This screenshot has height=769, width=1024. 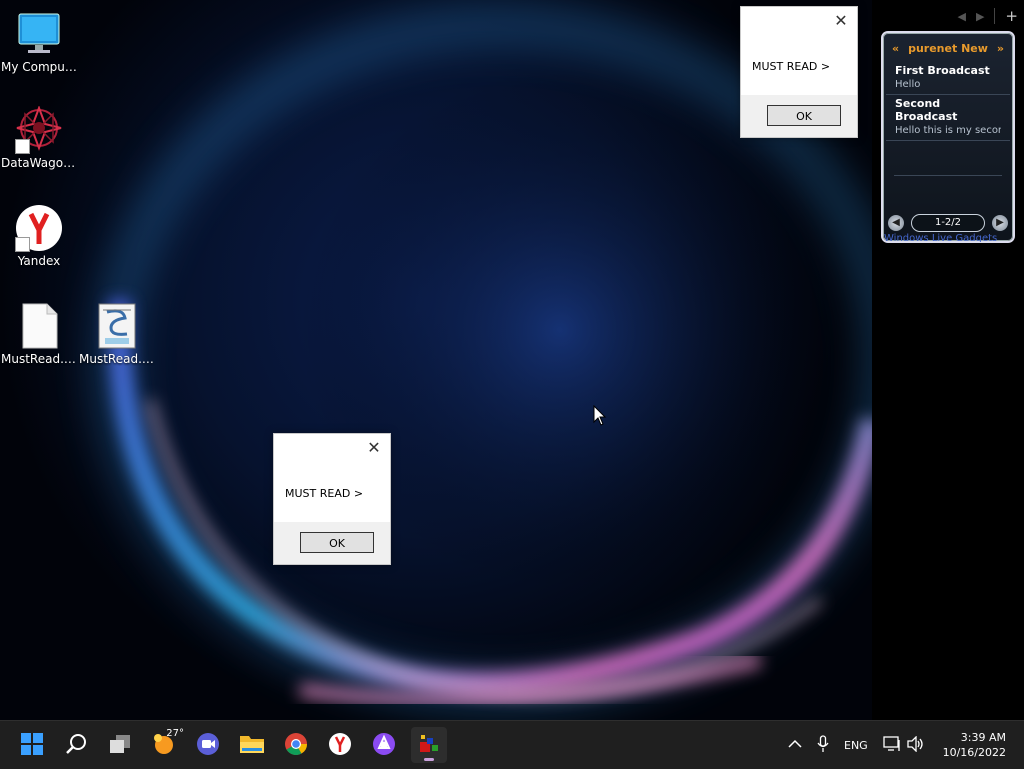 What do you see at coordinates (948, 78) in the screenshot?
I see `broadcast-item: First Broadcast Hello` at bounding box center [948, 78].